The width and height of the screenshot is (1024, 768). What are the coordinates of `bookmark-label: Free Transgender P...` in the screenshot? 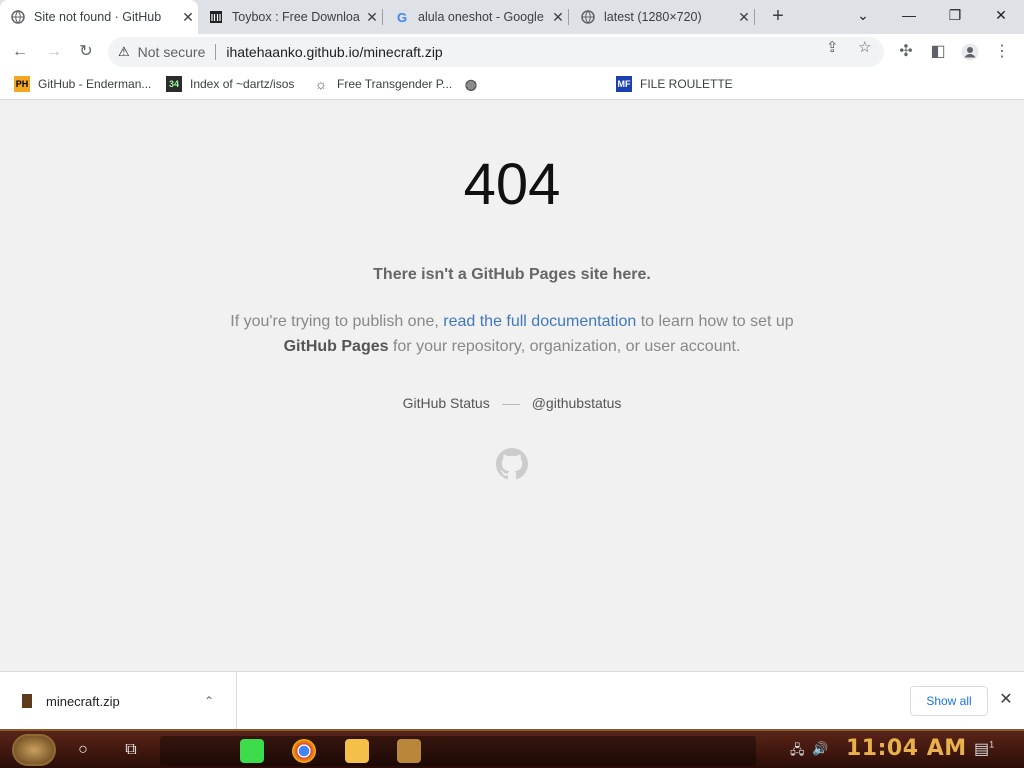 It's located at (395, 84).